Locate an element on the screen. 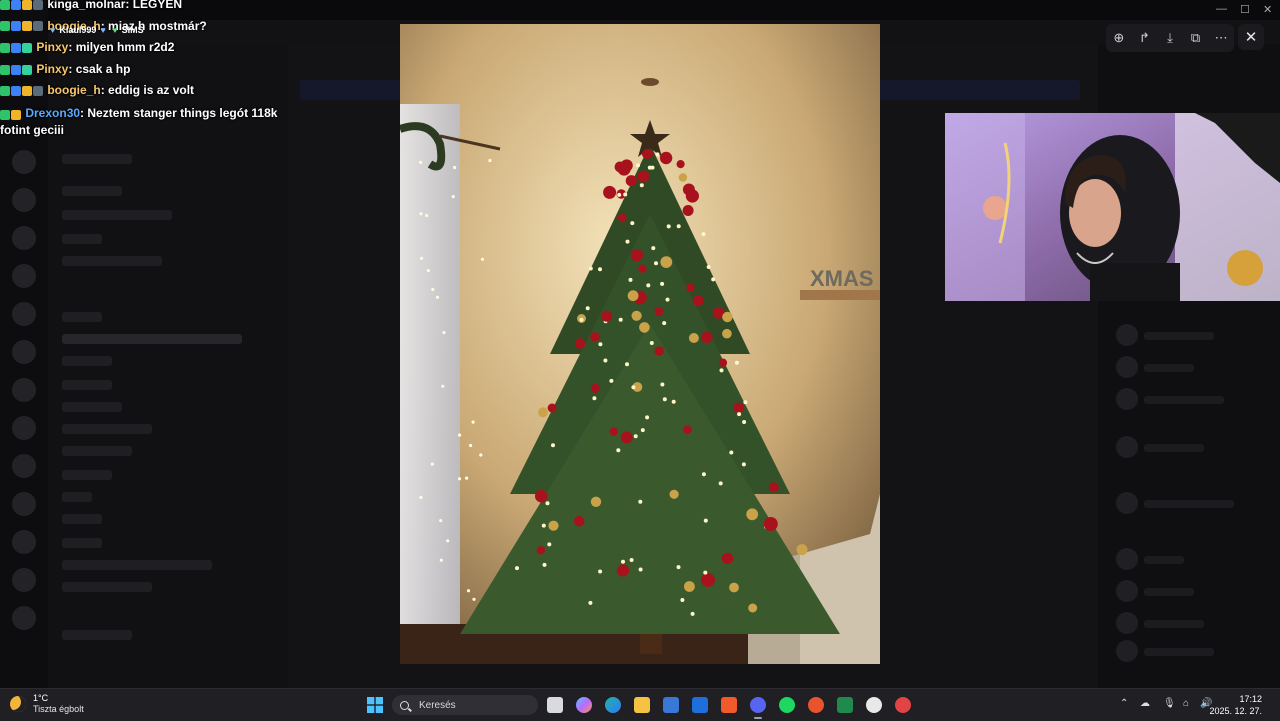  taskbar-search: Keresés is located at coordinates (465, 705).